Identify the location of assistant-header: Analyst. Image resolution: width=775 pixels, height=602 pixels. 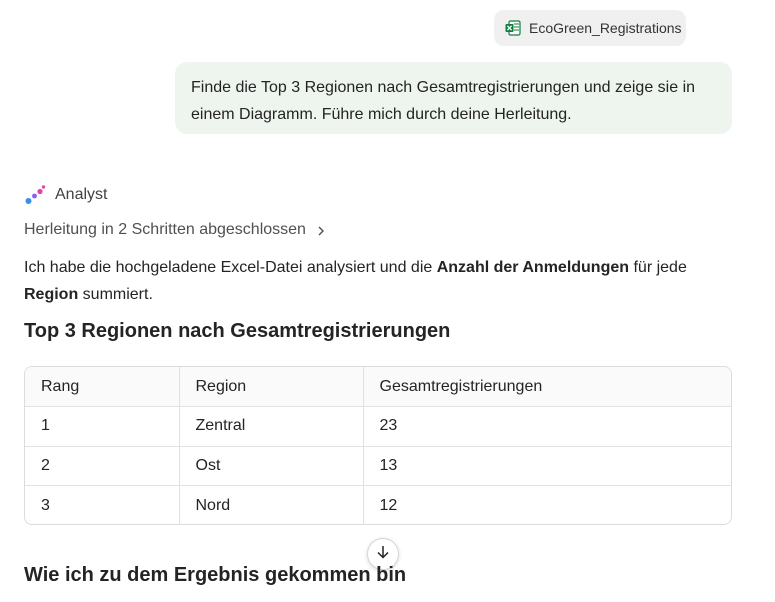
(65, 195).